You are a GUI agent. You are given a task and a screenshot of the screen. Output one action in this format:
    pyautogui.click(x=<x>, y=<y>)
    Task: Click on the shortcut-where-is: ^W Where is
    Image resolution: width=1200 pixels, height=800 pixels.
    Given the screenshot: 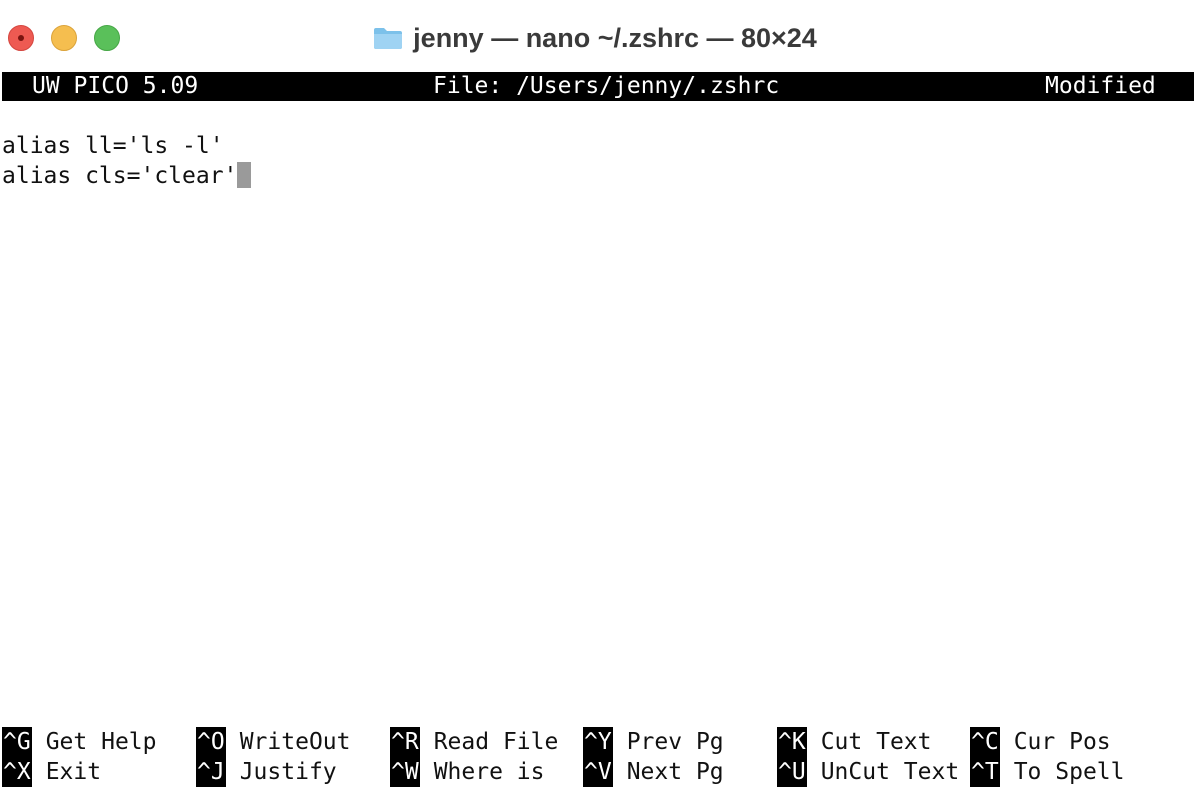 What is the action you would take?
    pyautogui.click(x=467, y=772)
    